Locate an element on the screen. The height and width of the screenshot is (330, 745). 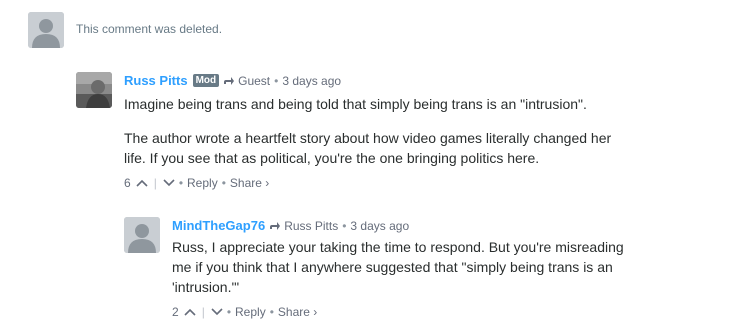
russ-pitts-avatar is located at coordinates (94, 90).